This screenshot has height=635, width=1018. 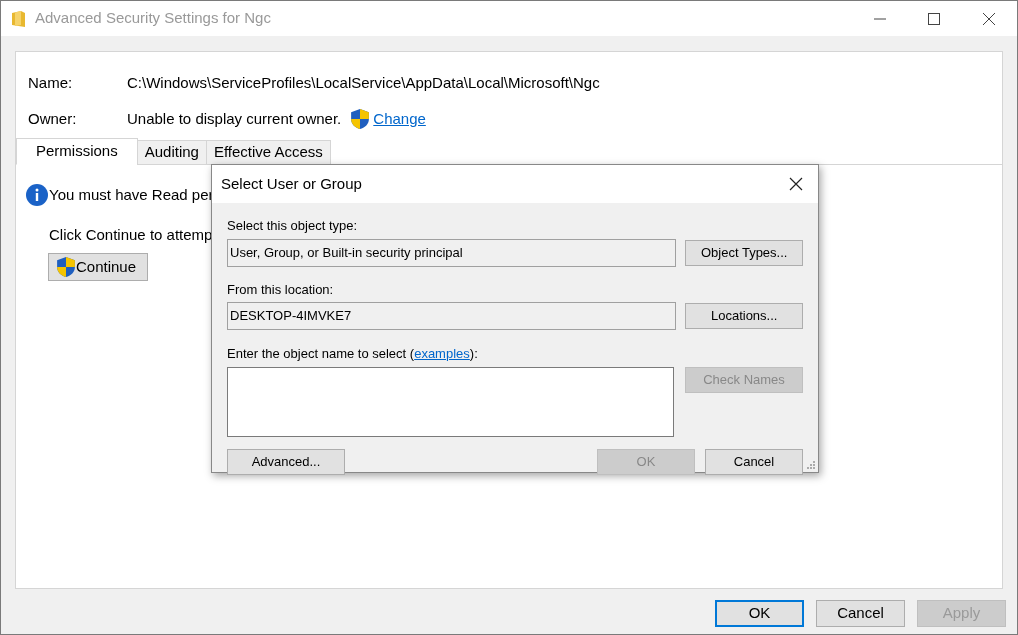 What do you see at coordinates (452, 252) in the screenshot?
I see `field-value: User, Group, or Built-in security principal` at bounding box center [452, 252].